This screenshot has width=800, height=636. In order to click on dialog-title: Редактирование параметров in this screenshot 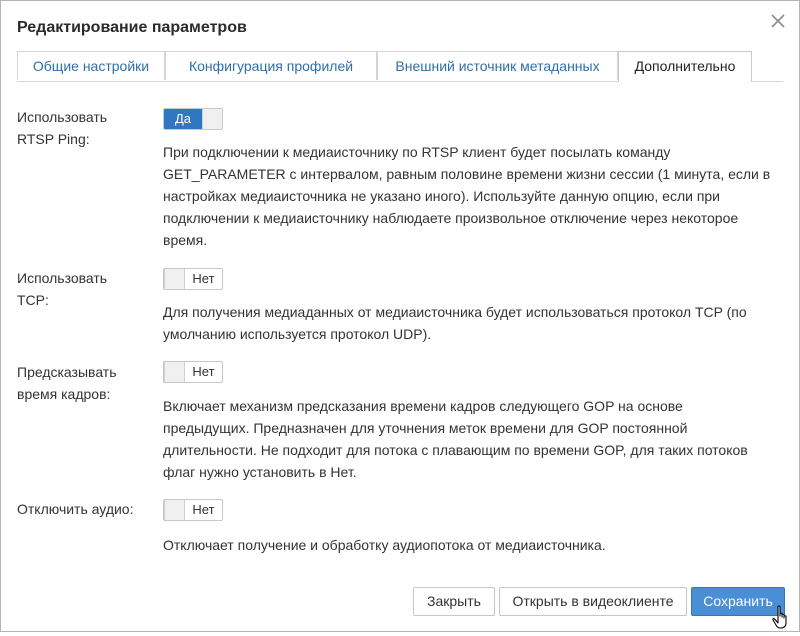, I will do `click(132, 27)`.